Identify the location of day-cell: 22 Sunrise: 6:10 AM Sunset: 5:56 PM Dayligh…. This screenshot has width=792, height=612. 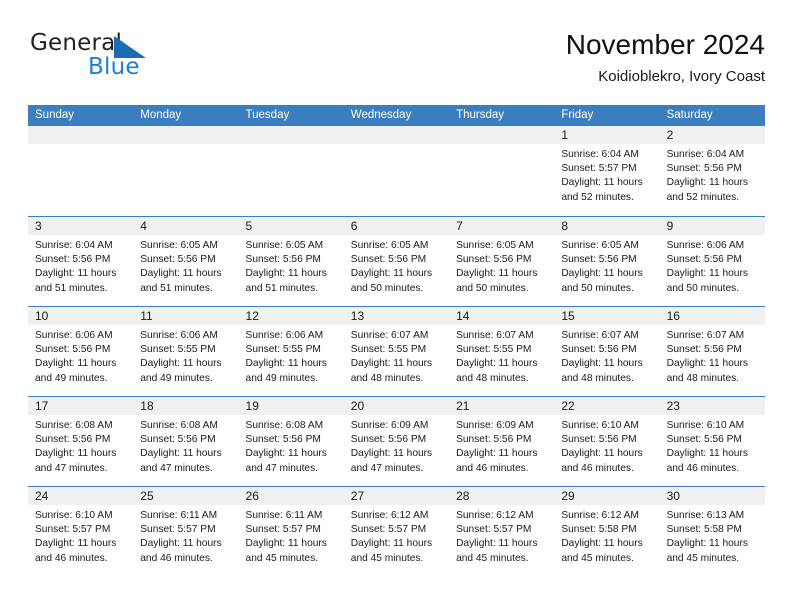
(607, 441).